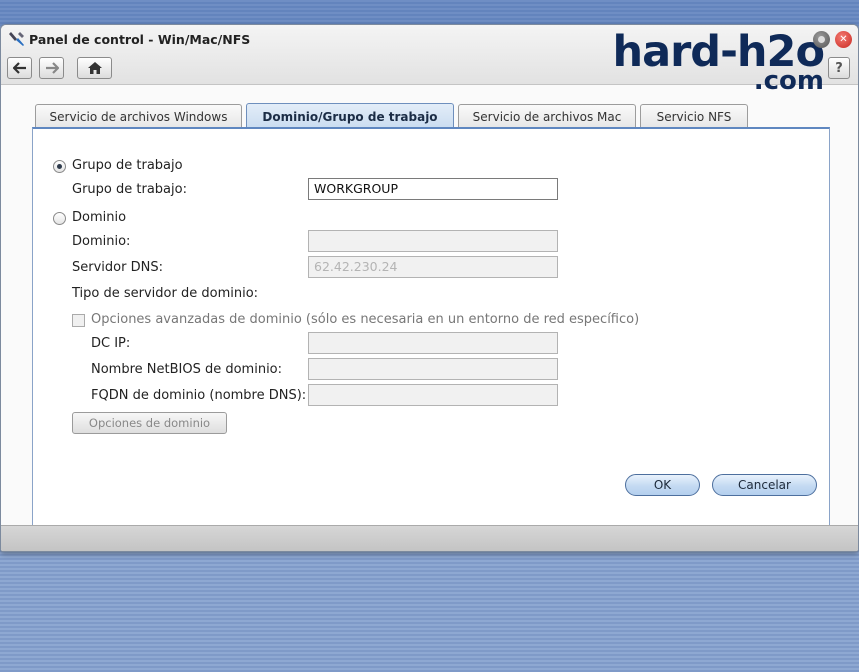  Describe the element at coordinates (140, 39) in the screenshot. I see `window-title: Panel de control - Win/Mac/NFS` at that location.